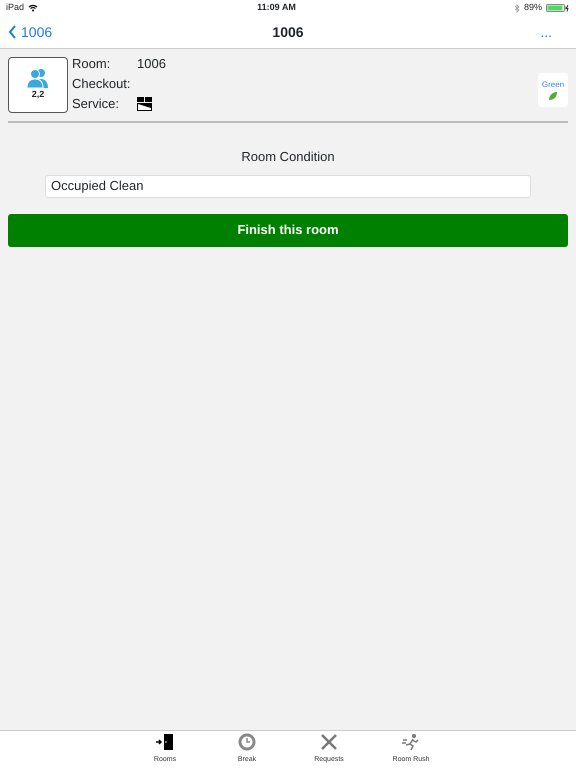  I want to click on condition-field: Occupied Clean, so click(288, 186).